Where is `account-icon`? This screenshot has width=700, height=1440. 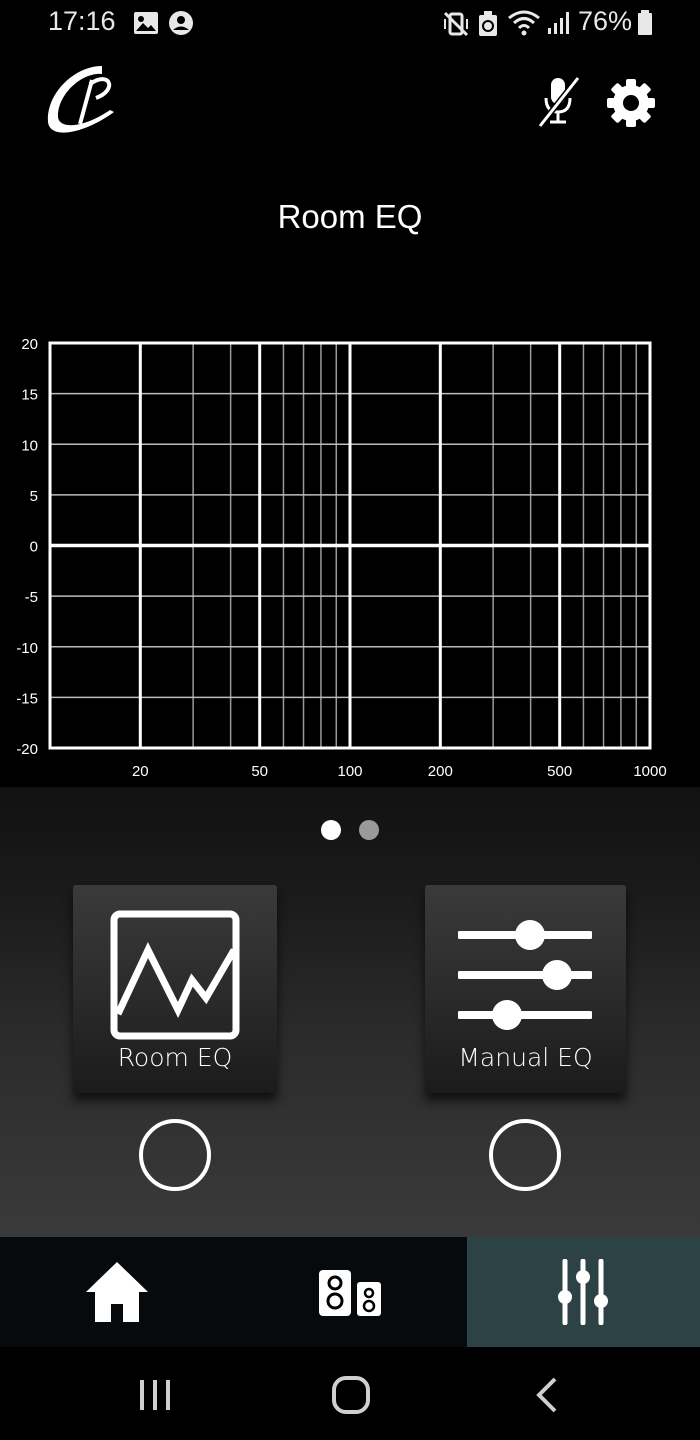
account-icon is located at coordinates (181, 23).